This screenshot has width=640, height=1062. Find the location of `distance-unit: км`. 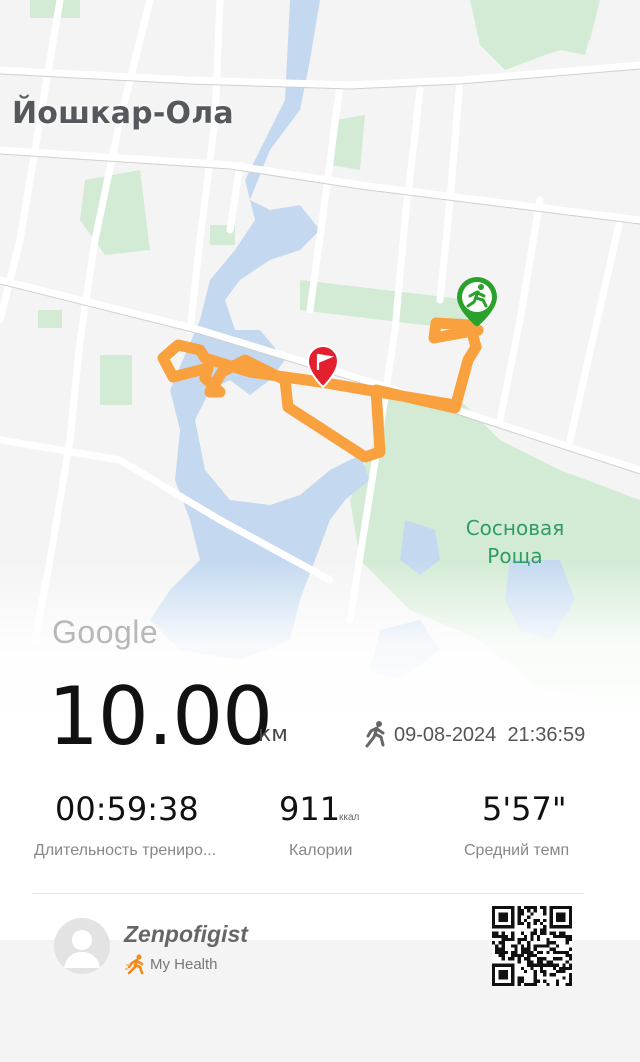

distance-unit: км is located at coordinates (273, 734).